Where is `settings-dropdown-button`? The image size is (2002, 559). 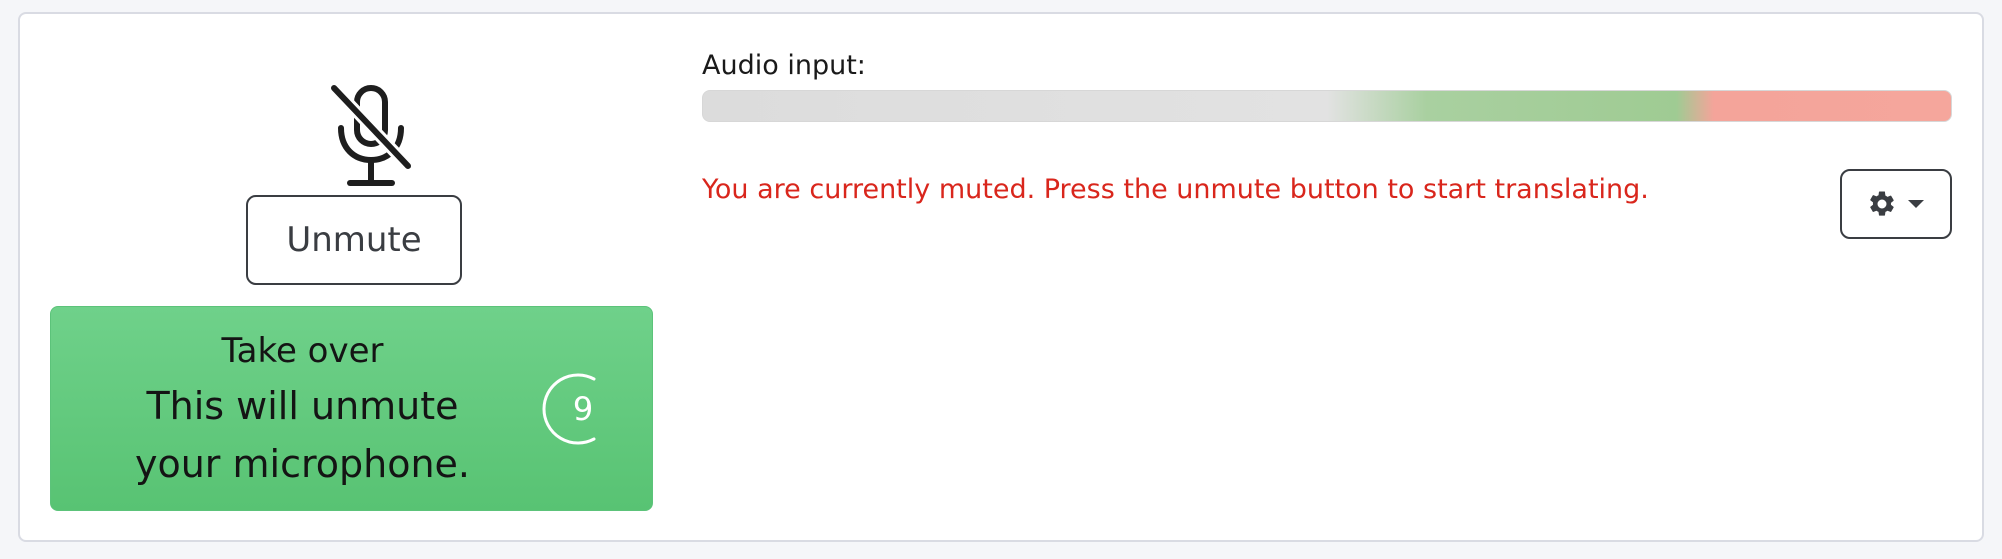
settings-dropdown-button is located at coordinates (1896, 204).